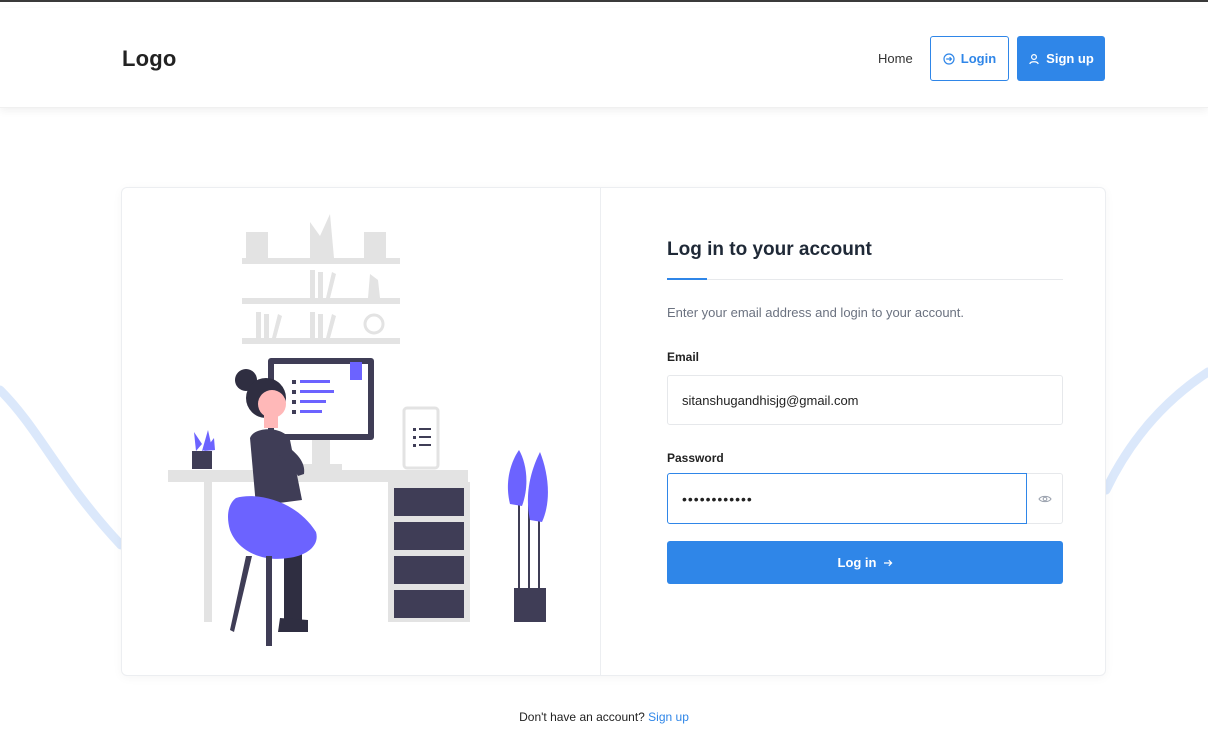  I want to click on login-arrow-icon, so click(949, 58).